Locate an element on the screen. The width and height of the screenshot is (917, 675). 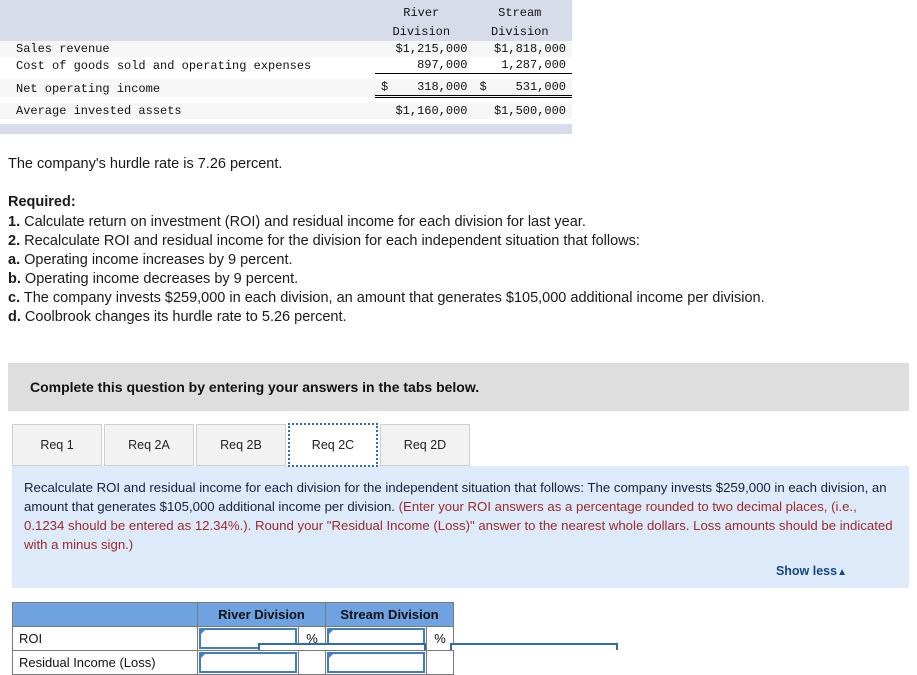
cell-river-sales-revenue: $1,215,000 is located at coordinates (424, 49).